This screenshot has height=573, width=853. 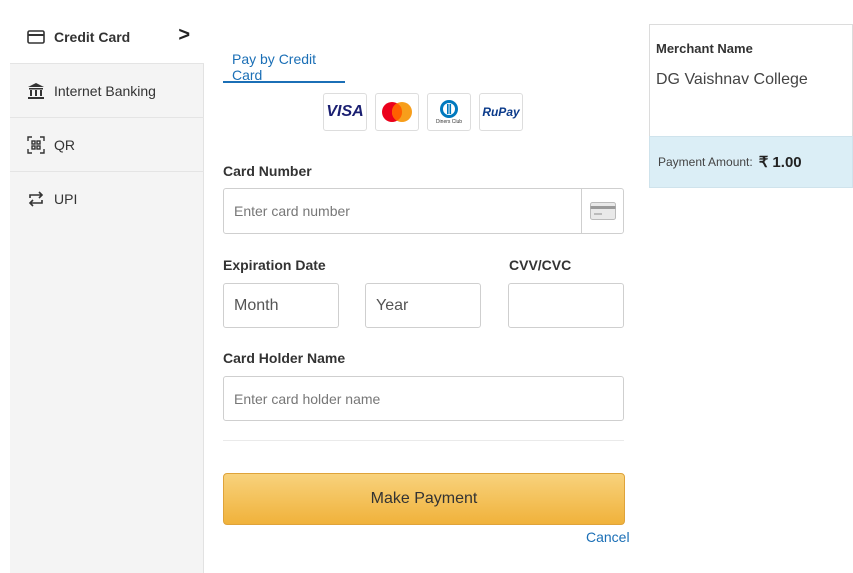 I want to click on month-field: Month, so click(x=281, y=305).